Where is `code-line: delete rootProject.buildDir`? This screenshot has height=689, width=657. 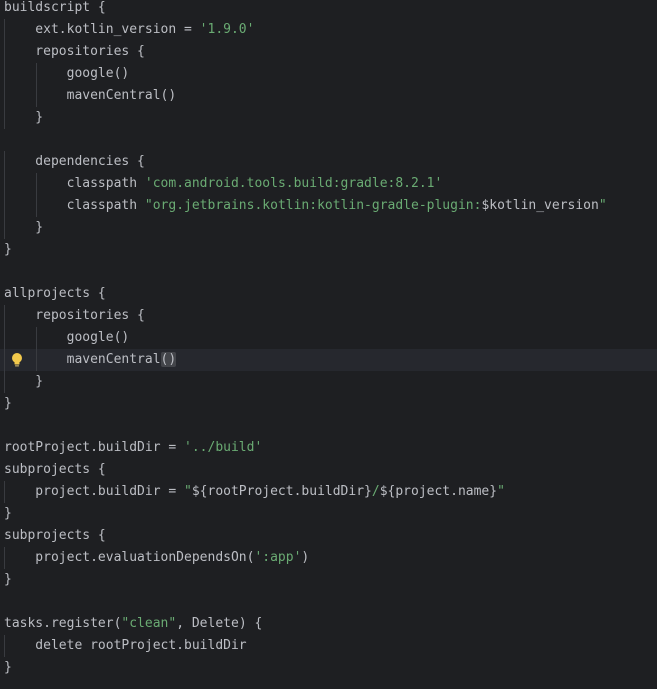 code-line: delete rootProject.buildDir is located at coordinates (328, 646).